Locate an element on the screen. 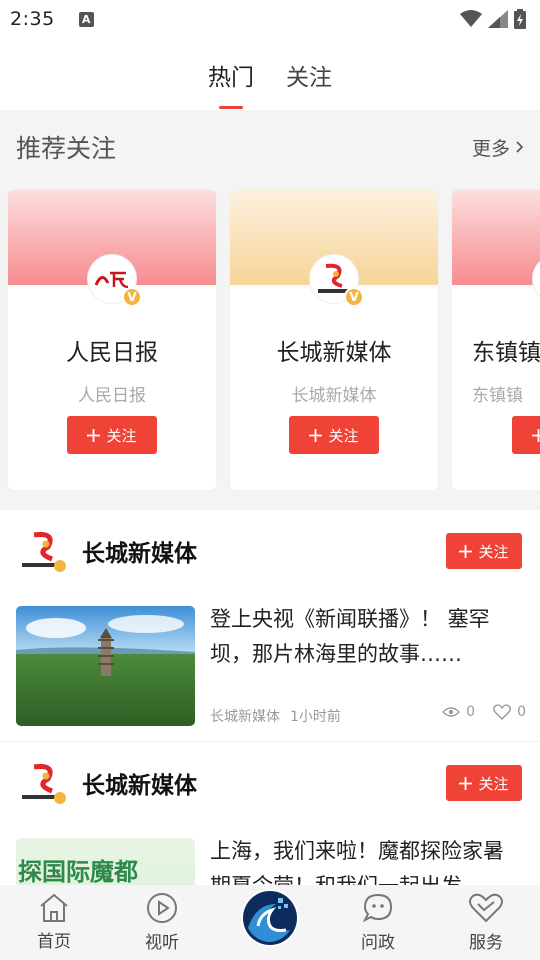 The image size is (540, 960). nav-service: 服务 is located at coordinates (486, 922).